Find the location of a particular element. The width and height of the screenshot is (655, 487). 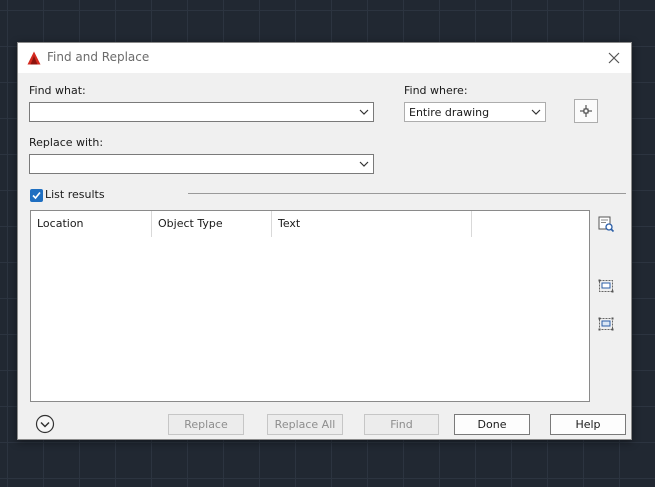

zoom-to-highlighted-button is located at coordinates (606, 224).